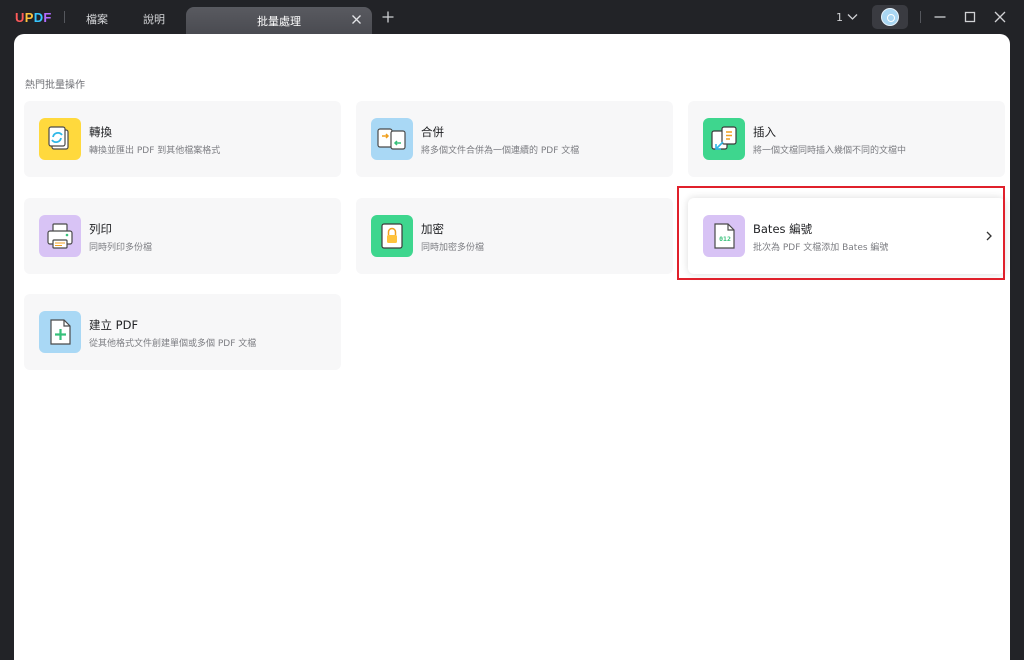  I want to click on tab-batch-processing: 批量處理, so click(279, 20).